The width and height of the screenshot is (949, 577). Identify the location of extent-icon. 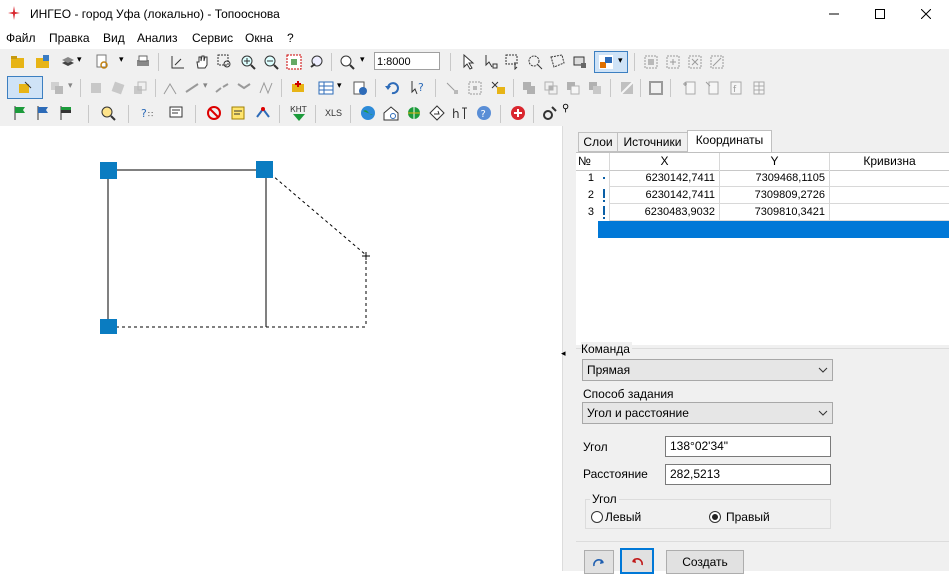
(178, 62).